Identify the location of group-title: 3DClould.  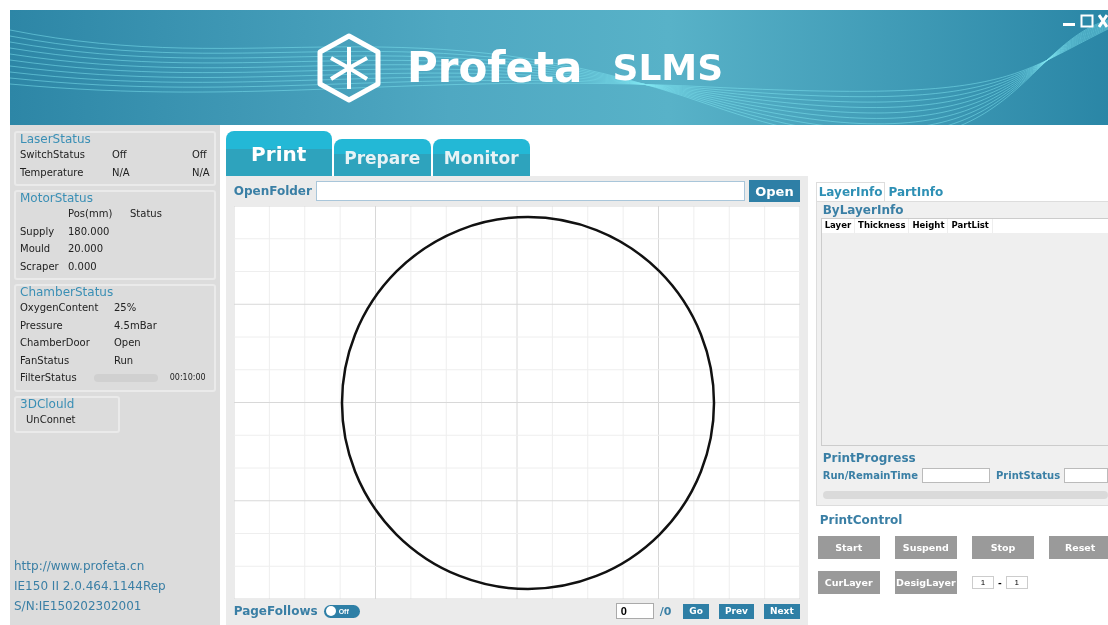
(48, 403).